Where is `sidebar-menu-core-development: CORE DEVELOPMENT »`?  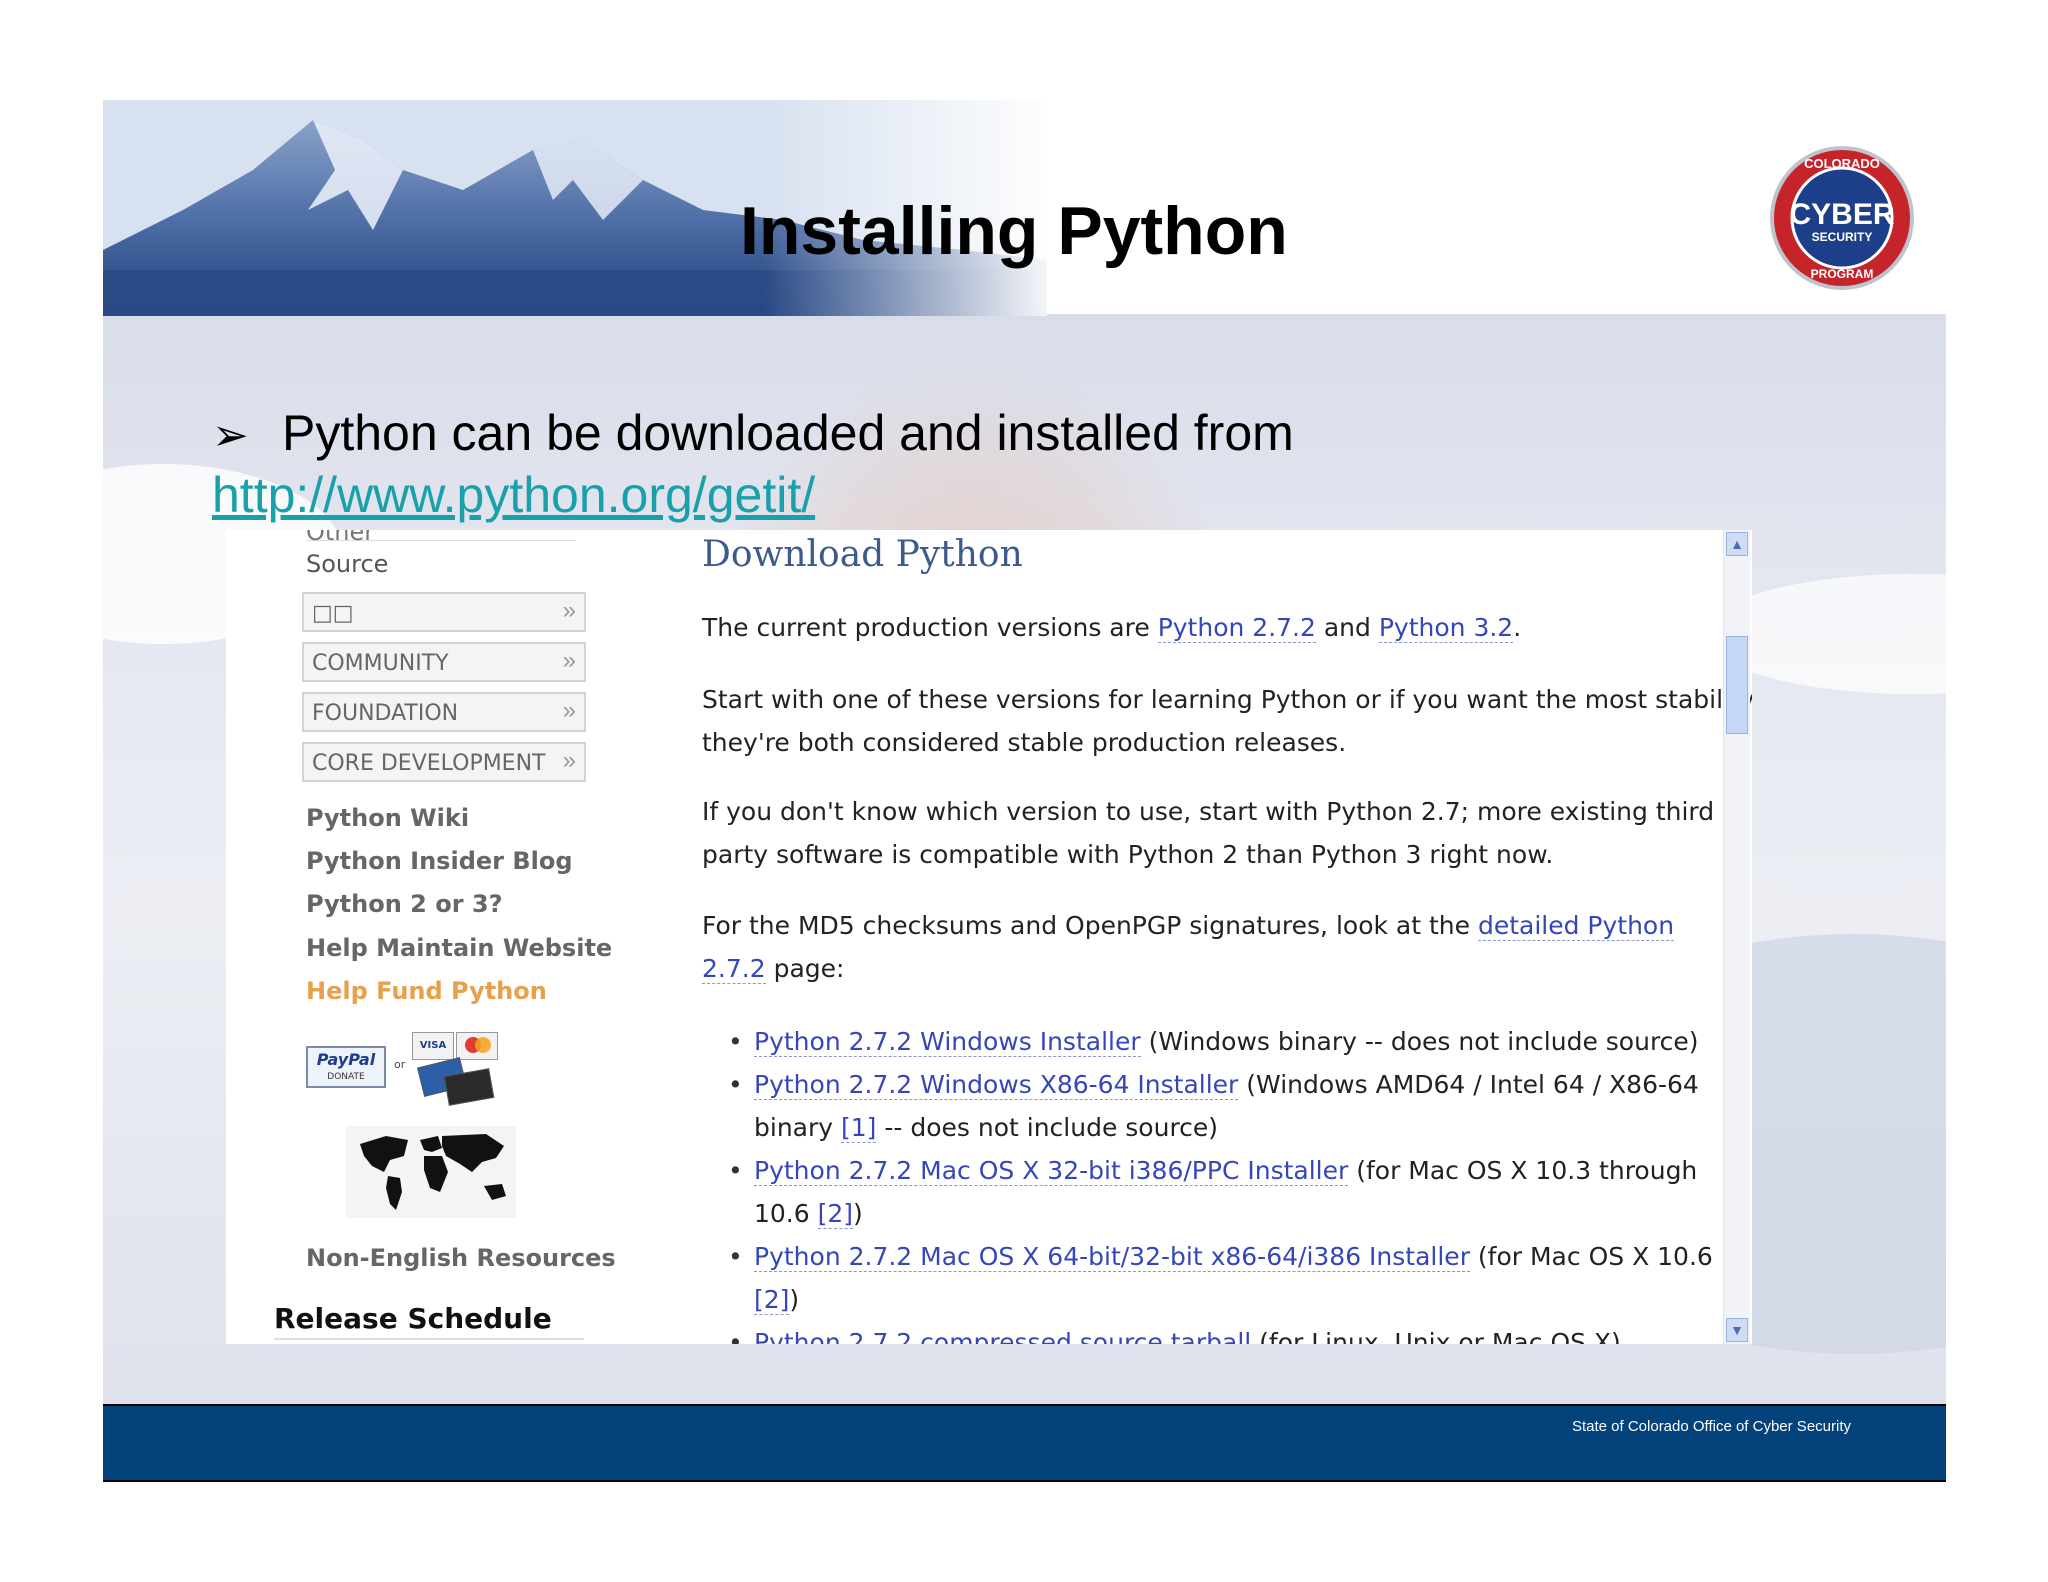 sidebar-menu-core-development: CORE DEVELOPMENT » is located at coordinates (444, 762).